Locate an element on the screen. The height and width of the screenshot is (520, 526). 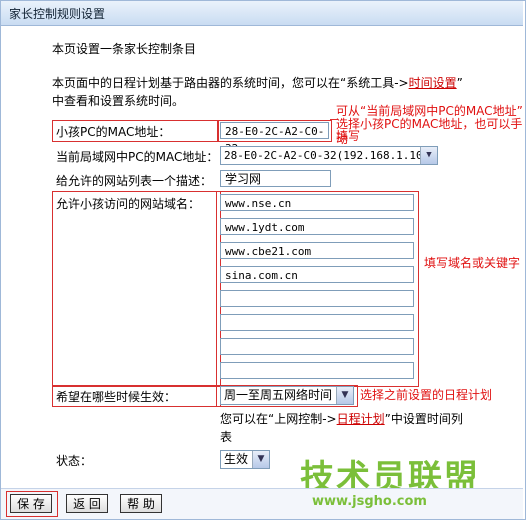
help-button: 帮 助 is located at coordinates (141, 503).